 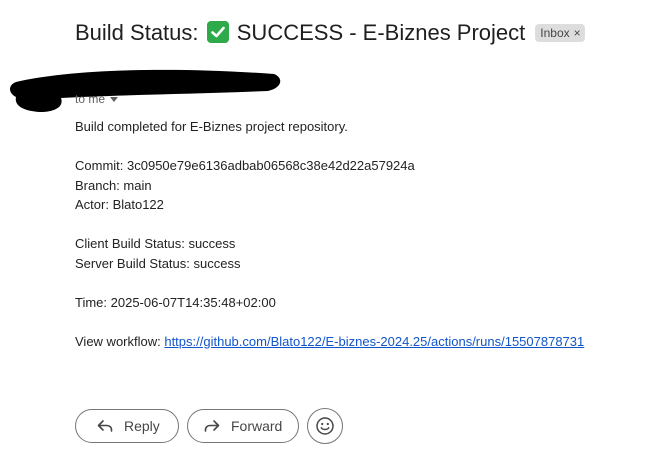 What do you see at coordinates (90, 99) in the screenshot?
I see `recipient-text: to me` at bounding box center [90, 99].